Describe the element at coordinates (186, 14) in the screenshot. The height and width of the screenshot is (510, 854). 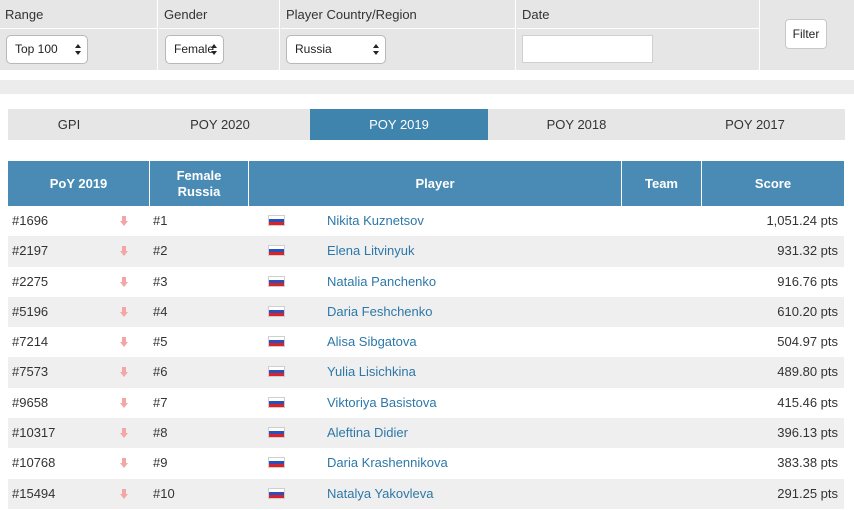
I see `gender-label: Gender` at that location.